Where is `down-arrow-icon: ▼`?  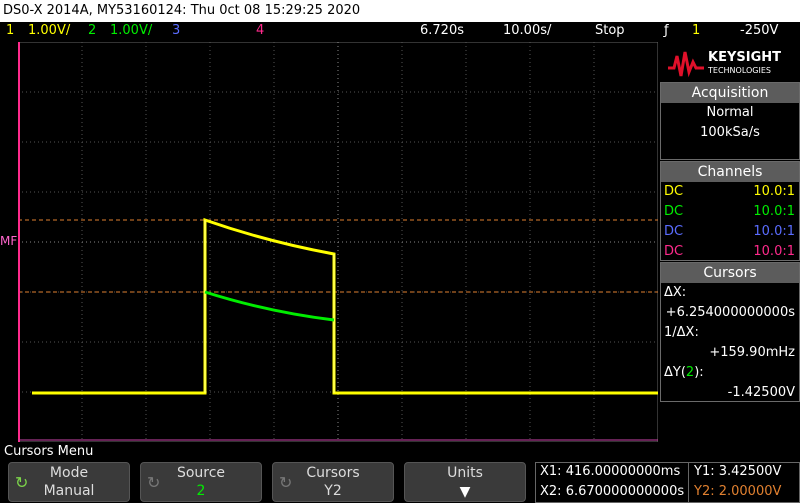 down-arrow-icon: ▼ is located at coordinates (465, 492).